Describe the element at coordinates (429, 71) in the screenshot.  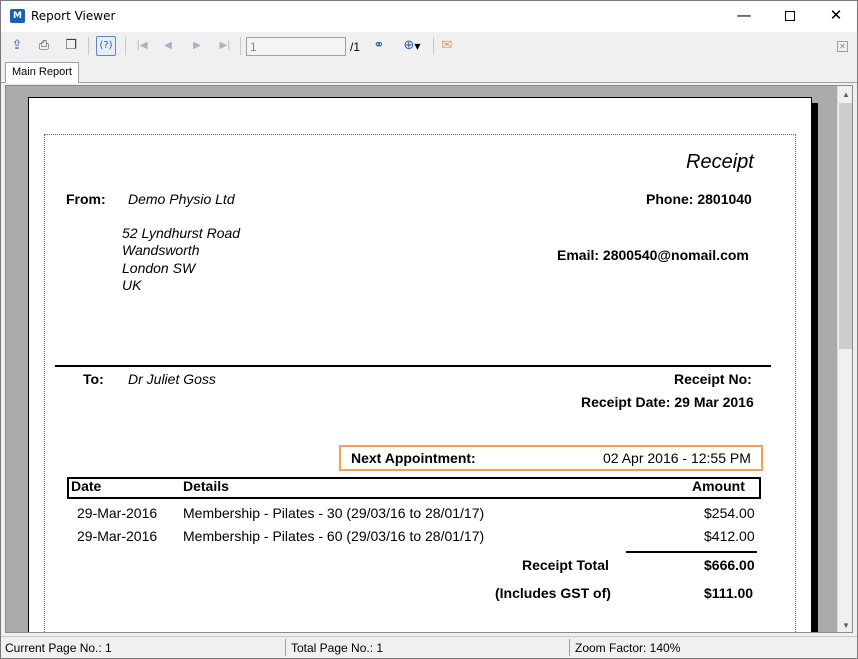
I see `tab-bar: Main Report` at that location.